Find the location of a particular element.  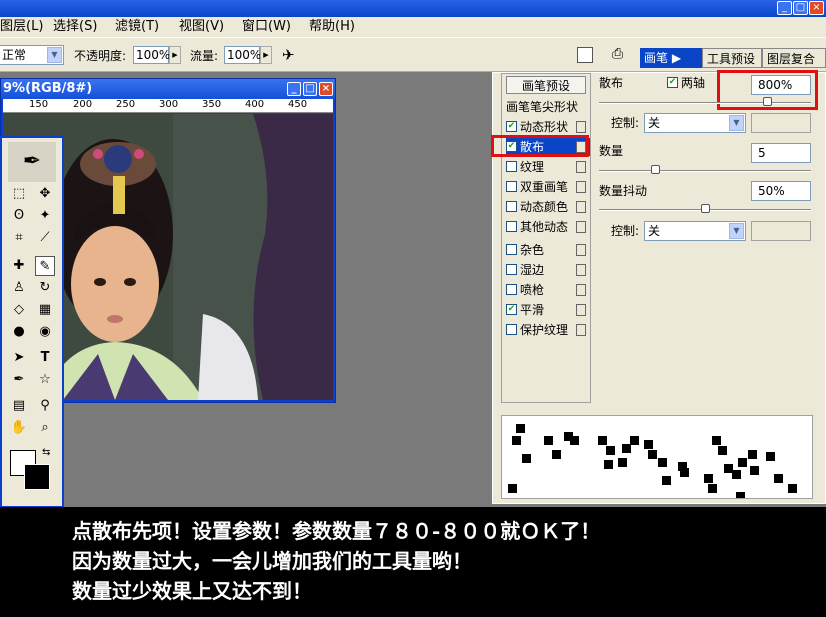

type-icon: T is located at coordinates (45, 358).